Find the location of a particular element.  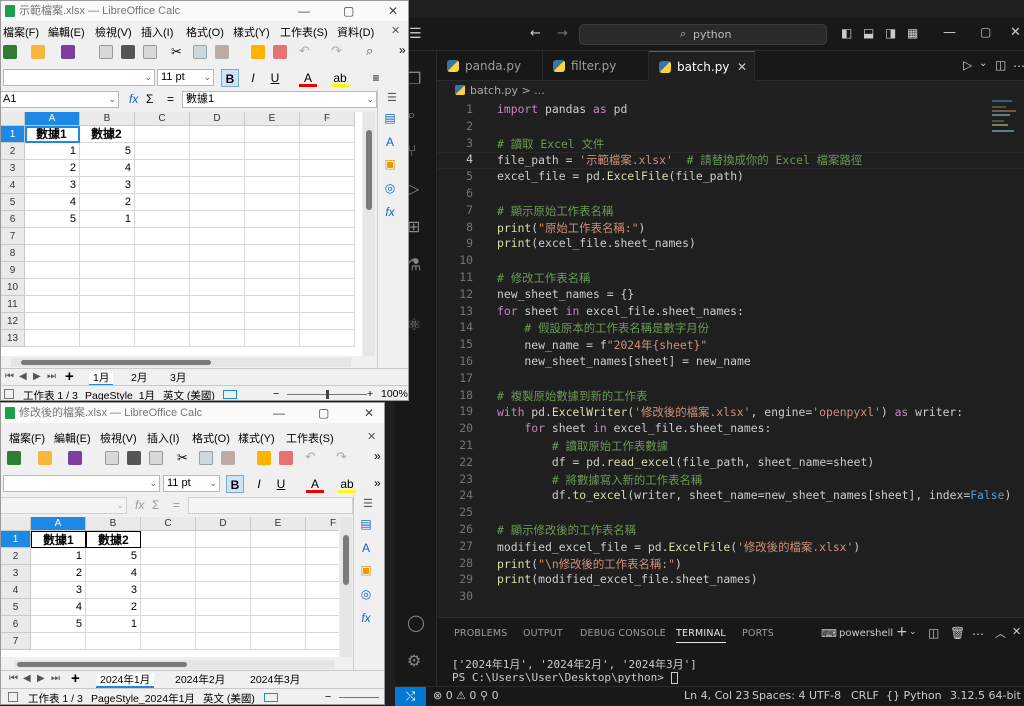

close-document-icon: ✕ is located at coordinates (395, 30).